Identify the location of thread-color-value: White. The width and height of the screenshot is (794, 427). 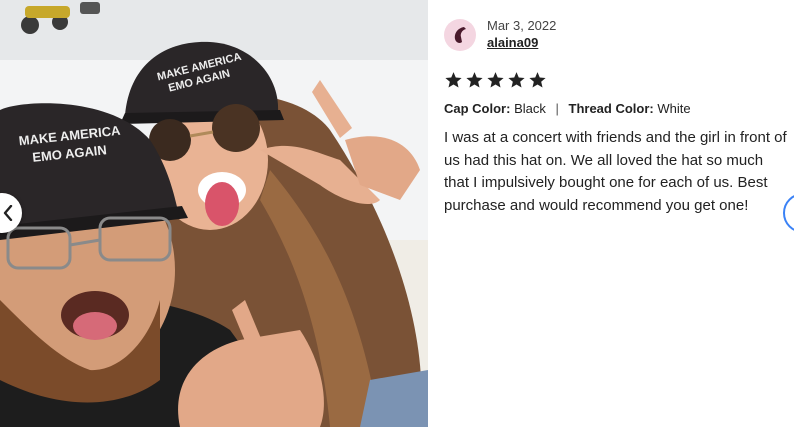
(674, 108).